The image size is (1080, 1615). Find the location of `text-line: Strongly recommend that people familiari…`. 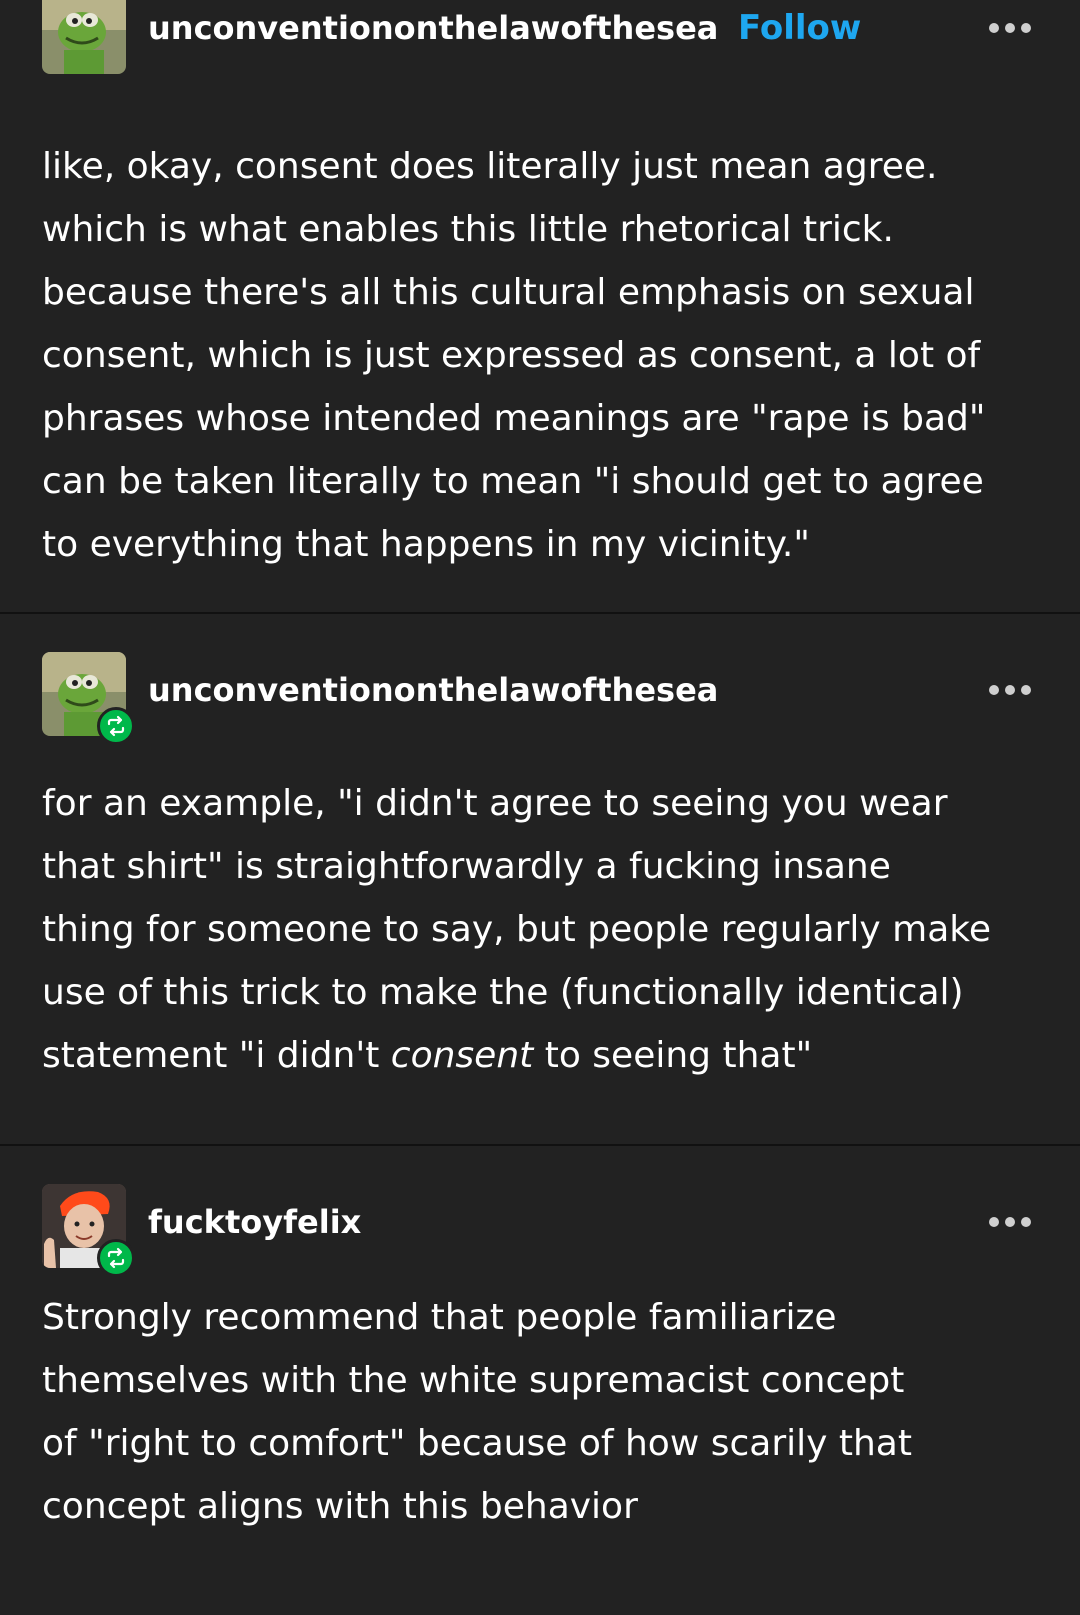

text-line: Strongly recommend that people familiari… is located at coordinates (439, 1317).